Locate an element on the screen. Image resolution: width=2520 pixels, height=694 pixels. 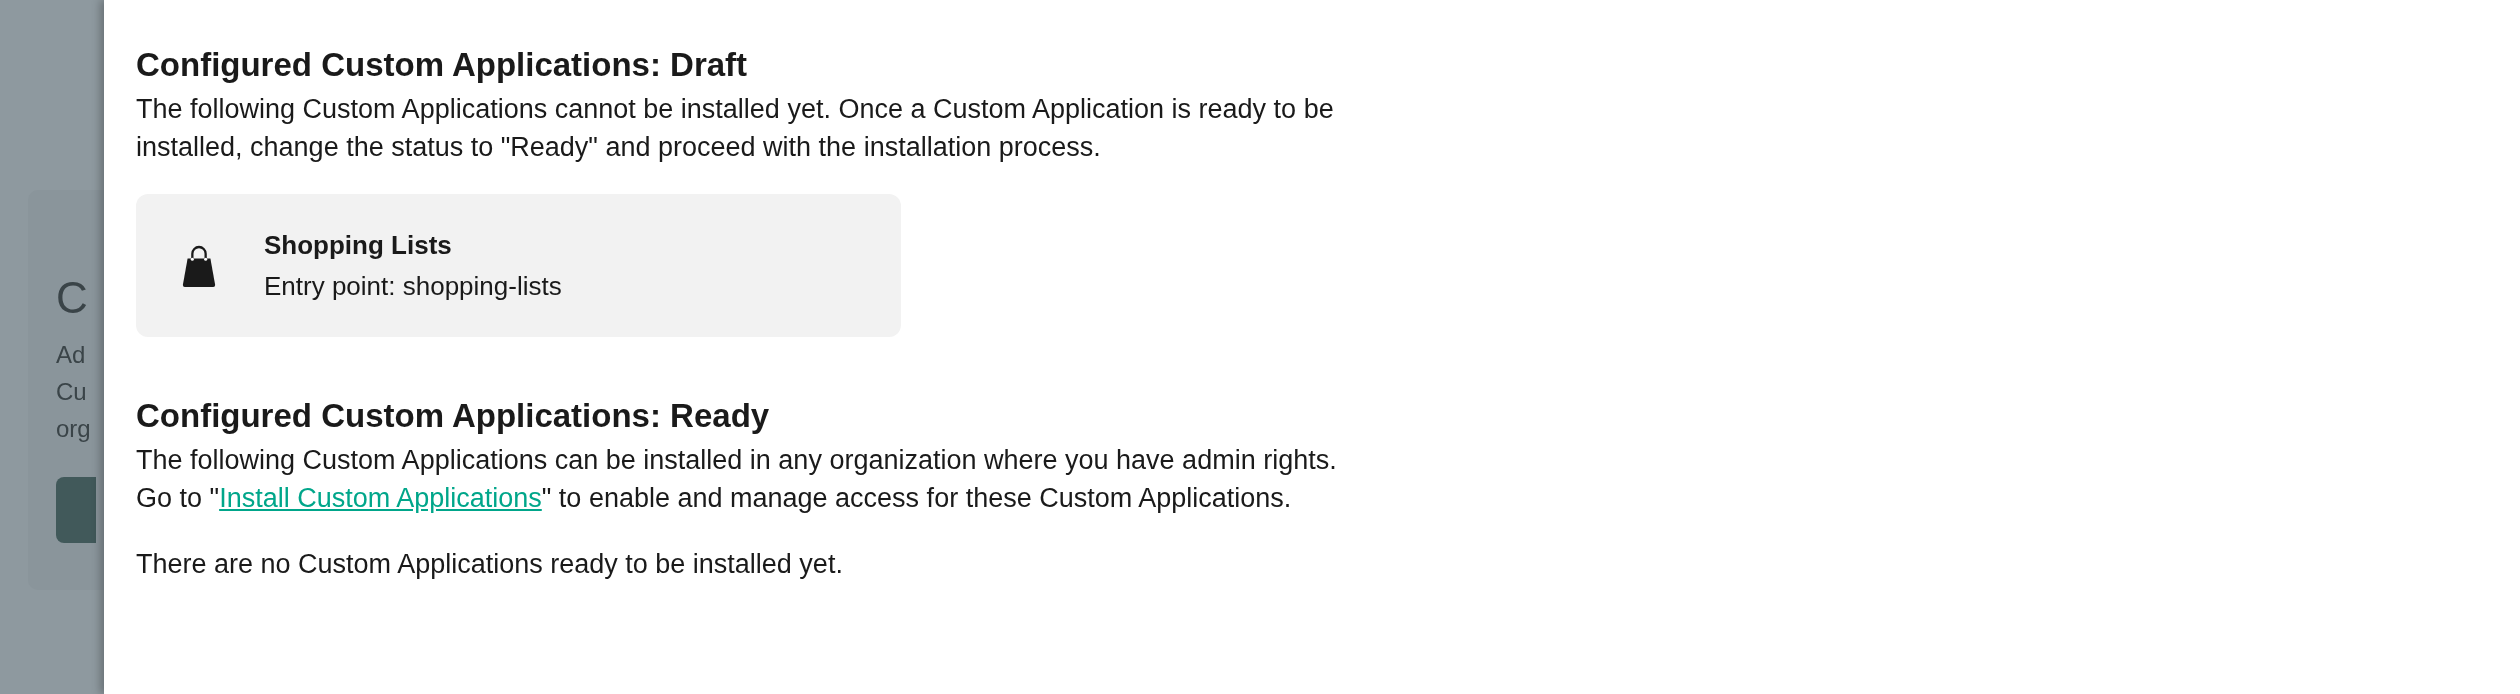
empty-message: There are no Custom Applications ready to be installed yet. is located at coordinates (490, 564).